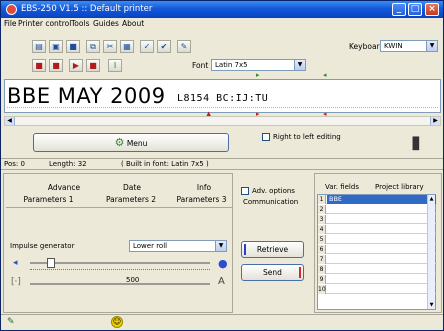 This screenshot has width=444, height=331. What do you see at coordinates (435, 121) in the screenshot?
I see `scroll-right-icon: ▶` at bounding box center [435, 121].